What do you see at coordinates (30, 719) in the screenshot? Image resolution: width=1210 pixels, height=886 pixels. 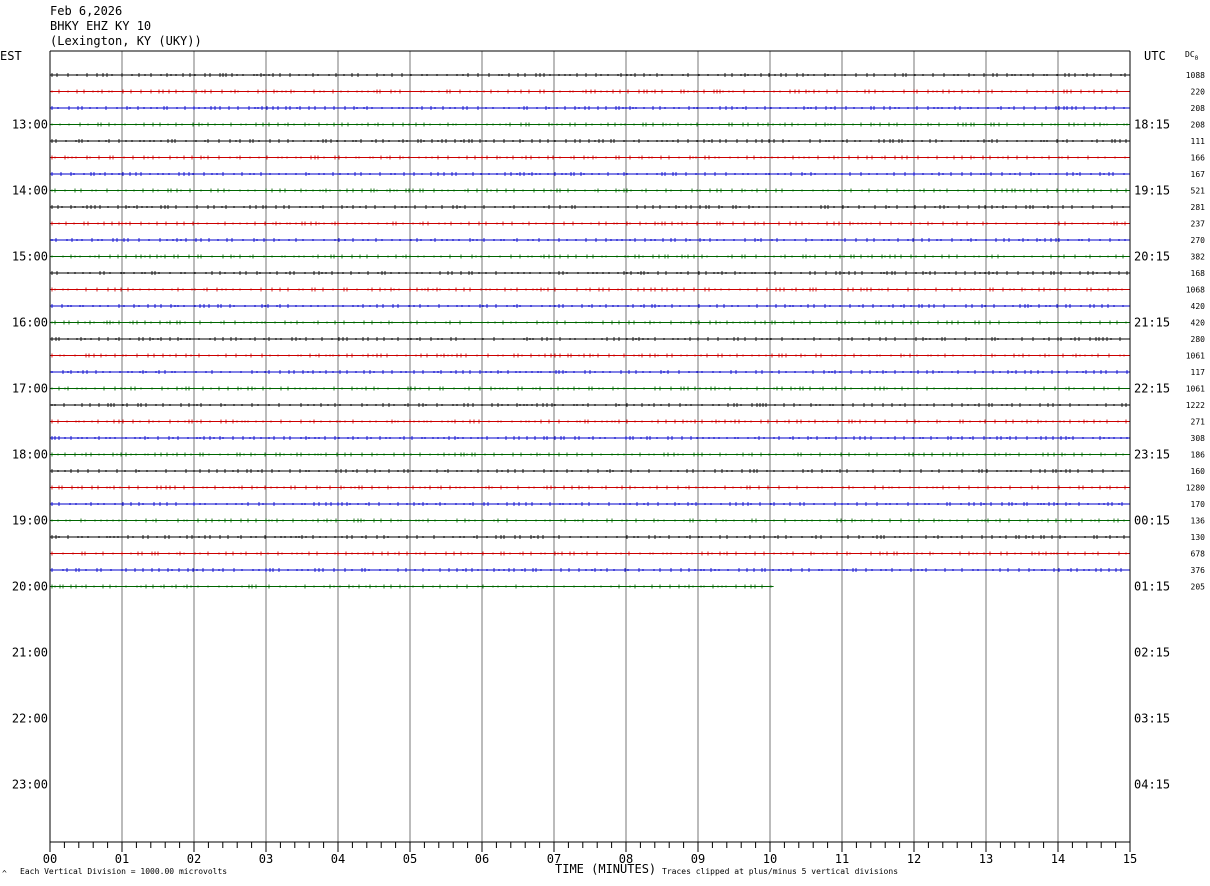 I see `left-time-label: 22:00` at bounding box center [30, 719].